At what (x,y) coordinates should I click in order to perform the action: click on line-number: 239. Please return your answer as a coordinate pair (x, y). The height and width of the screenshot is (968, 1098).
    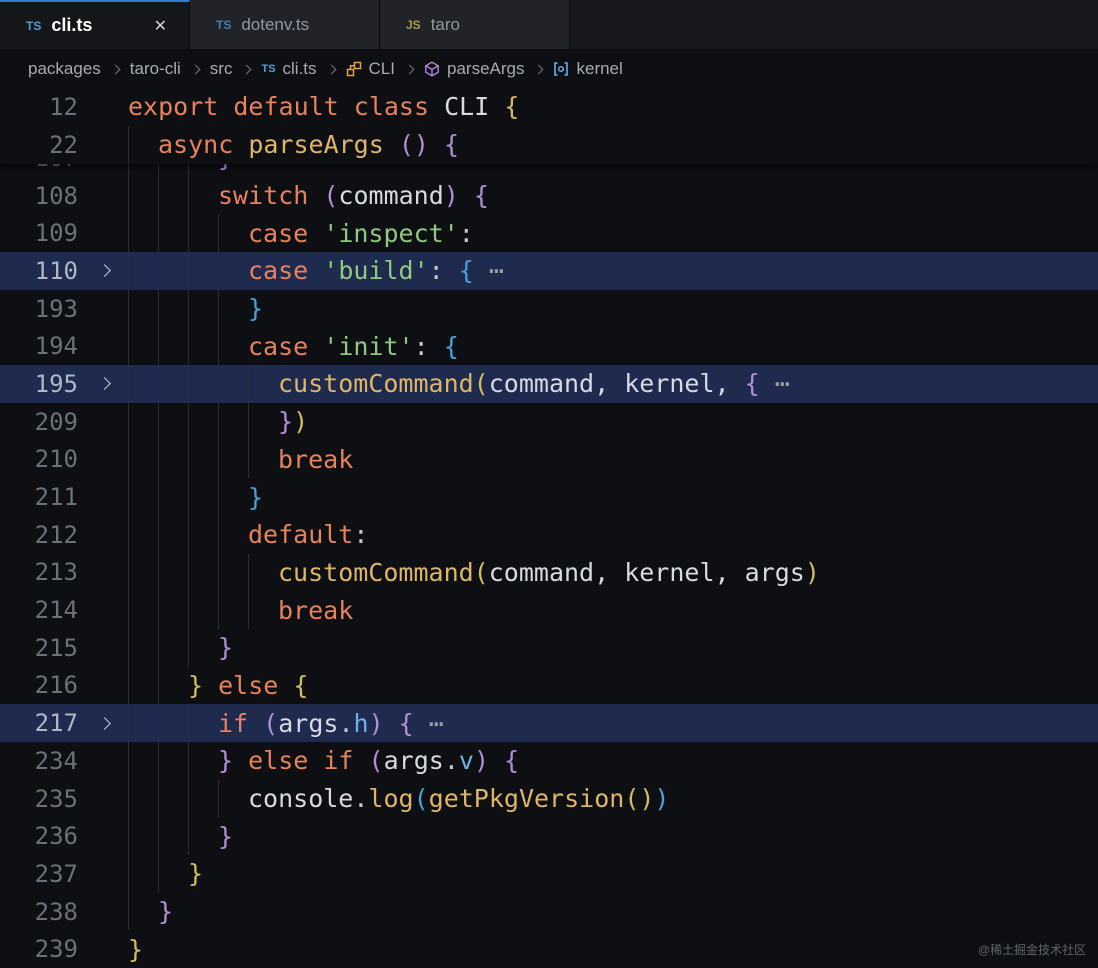
    Looking at the image, I should click on (56, 949).